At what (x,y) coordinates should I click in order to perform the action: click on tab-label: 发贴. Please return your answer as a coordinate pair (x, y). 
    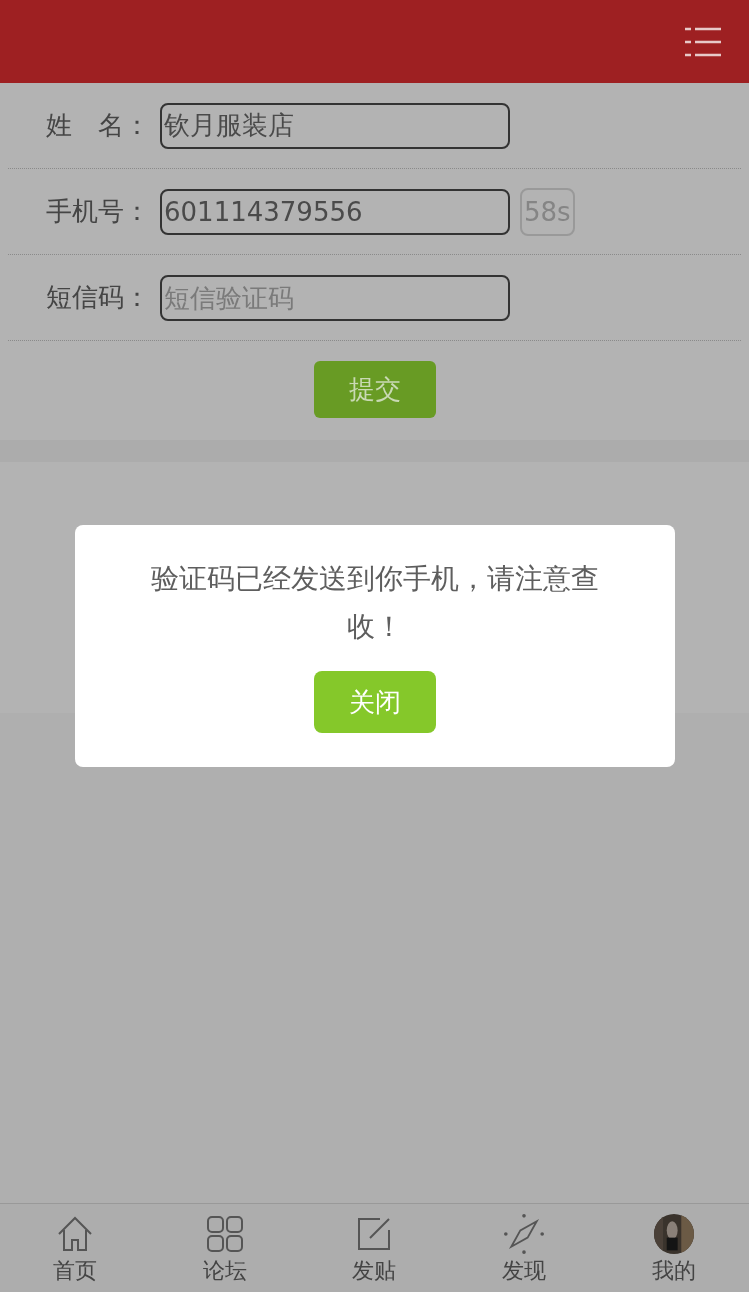
    Looking at the image, I should click on (374, 1271).